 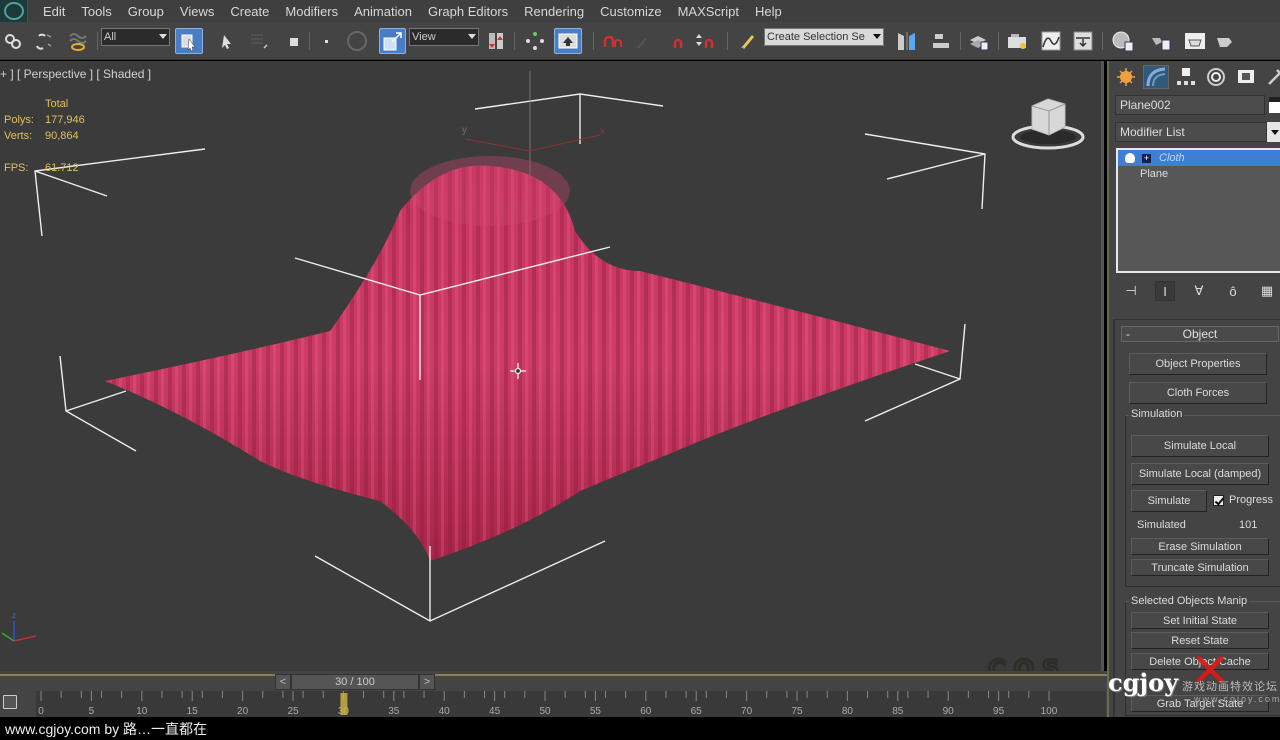 I want to click on layer-manager-icon, so click(x=979, y=41).